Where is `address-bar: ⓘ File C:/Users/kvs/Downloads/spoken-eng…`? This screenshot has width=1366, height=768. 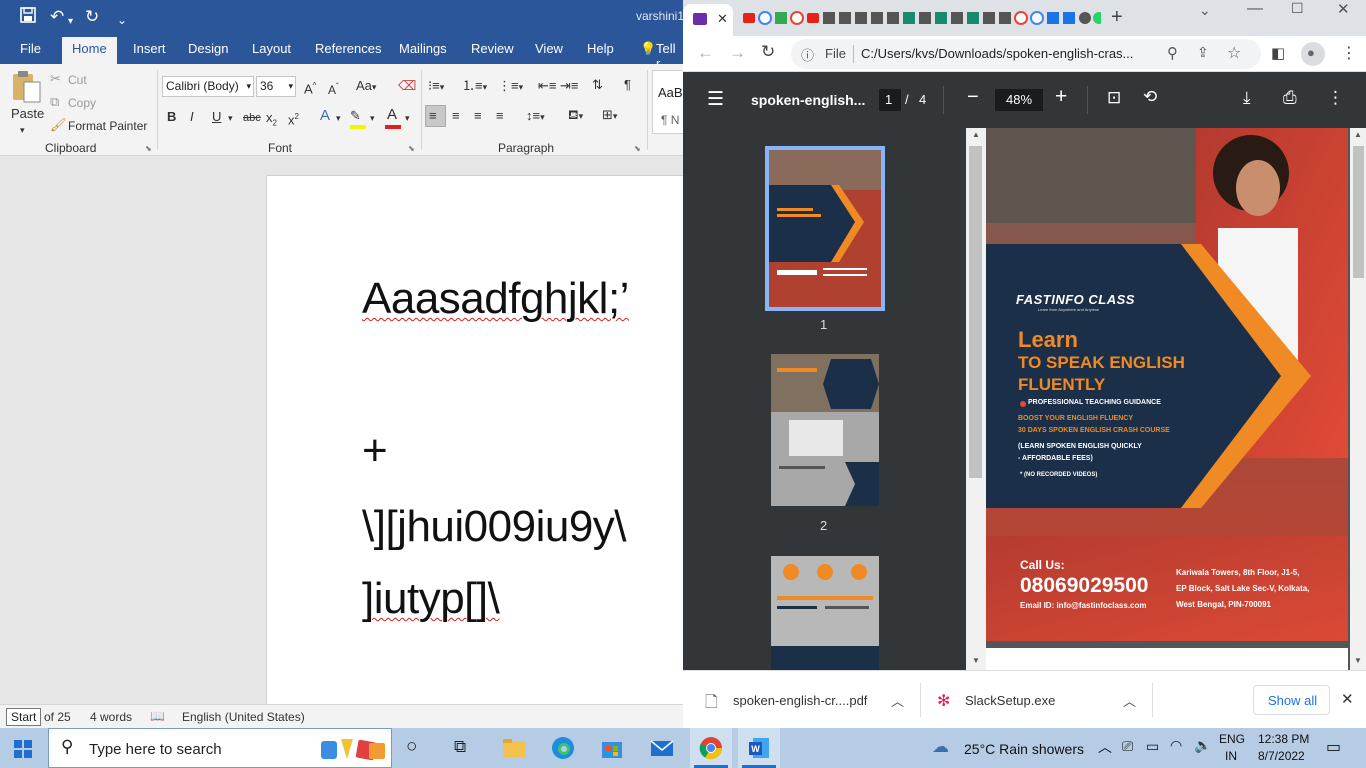 address-bar: ⓘ File C:/Users/kvs/Downloads/spoken-eng… is located at coordinates (1026, 54).